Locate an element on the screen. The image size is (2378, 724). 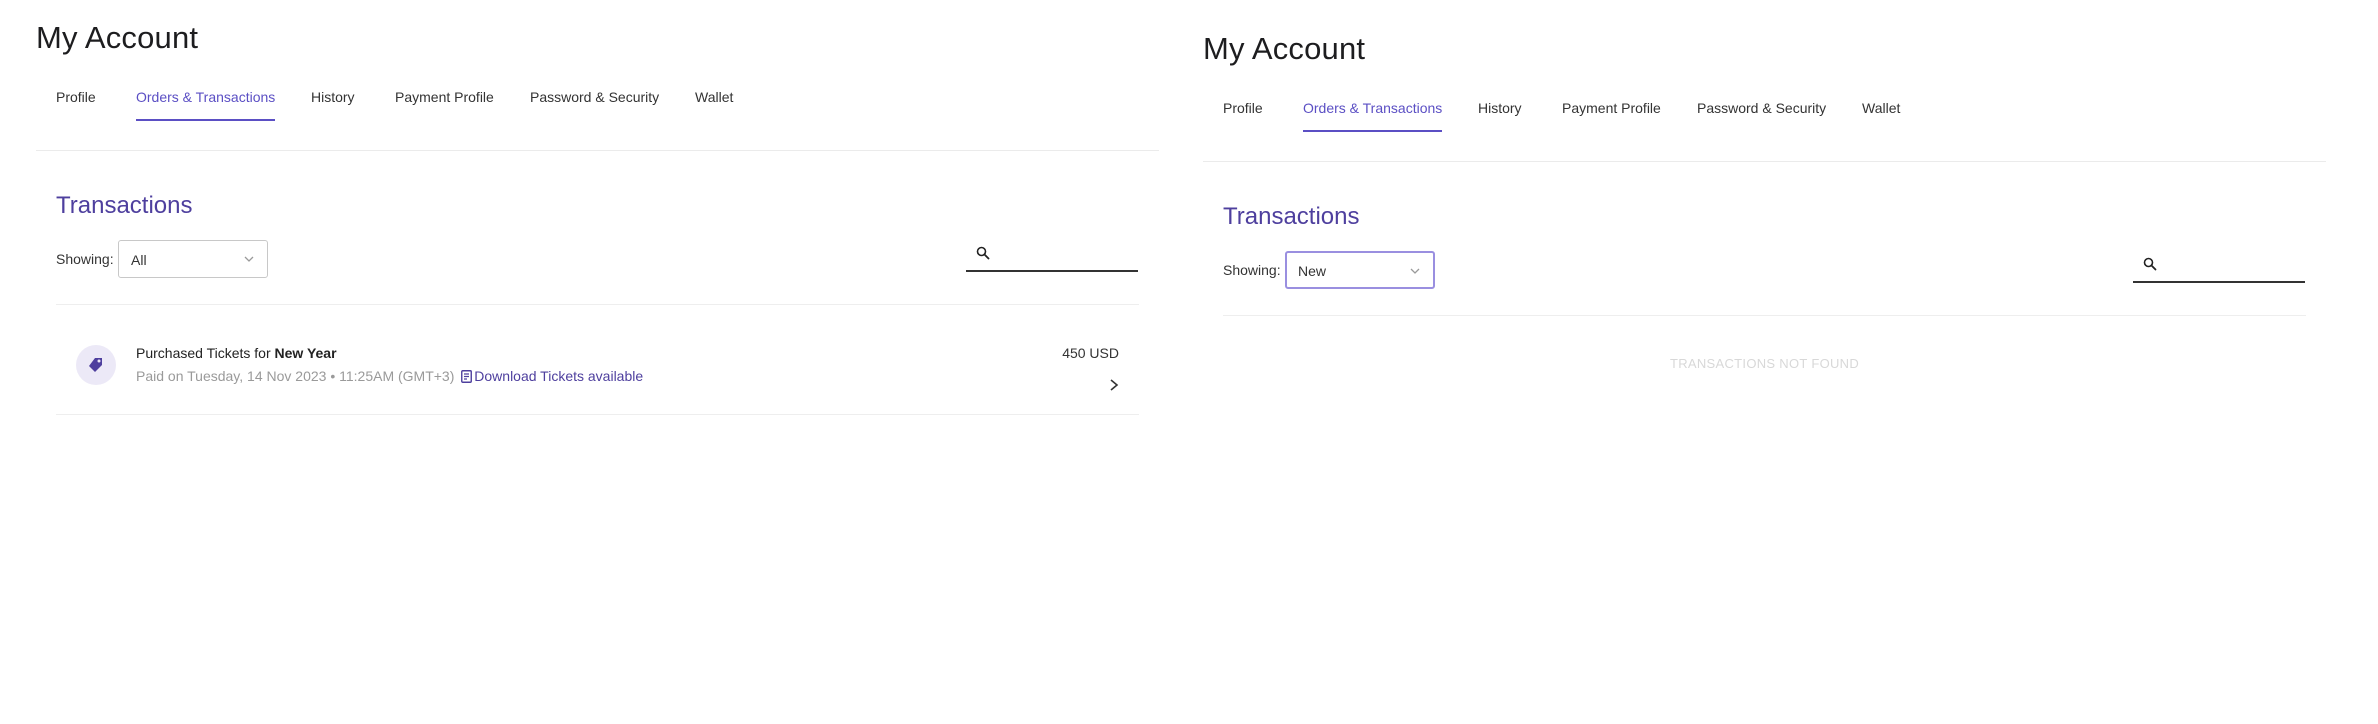
tag-icon is located at coordinates (95, 365).